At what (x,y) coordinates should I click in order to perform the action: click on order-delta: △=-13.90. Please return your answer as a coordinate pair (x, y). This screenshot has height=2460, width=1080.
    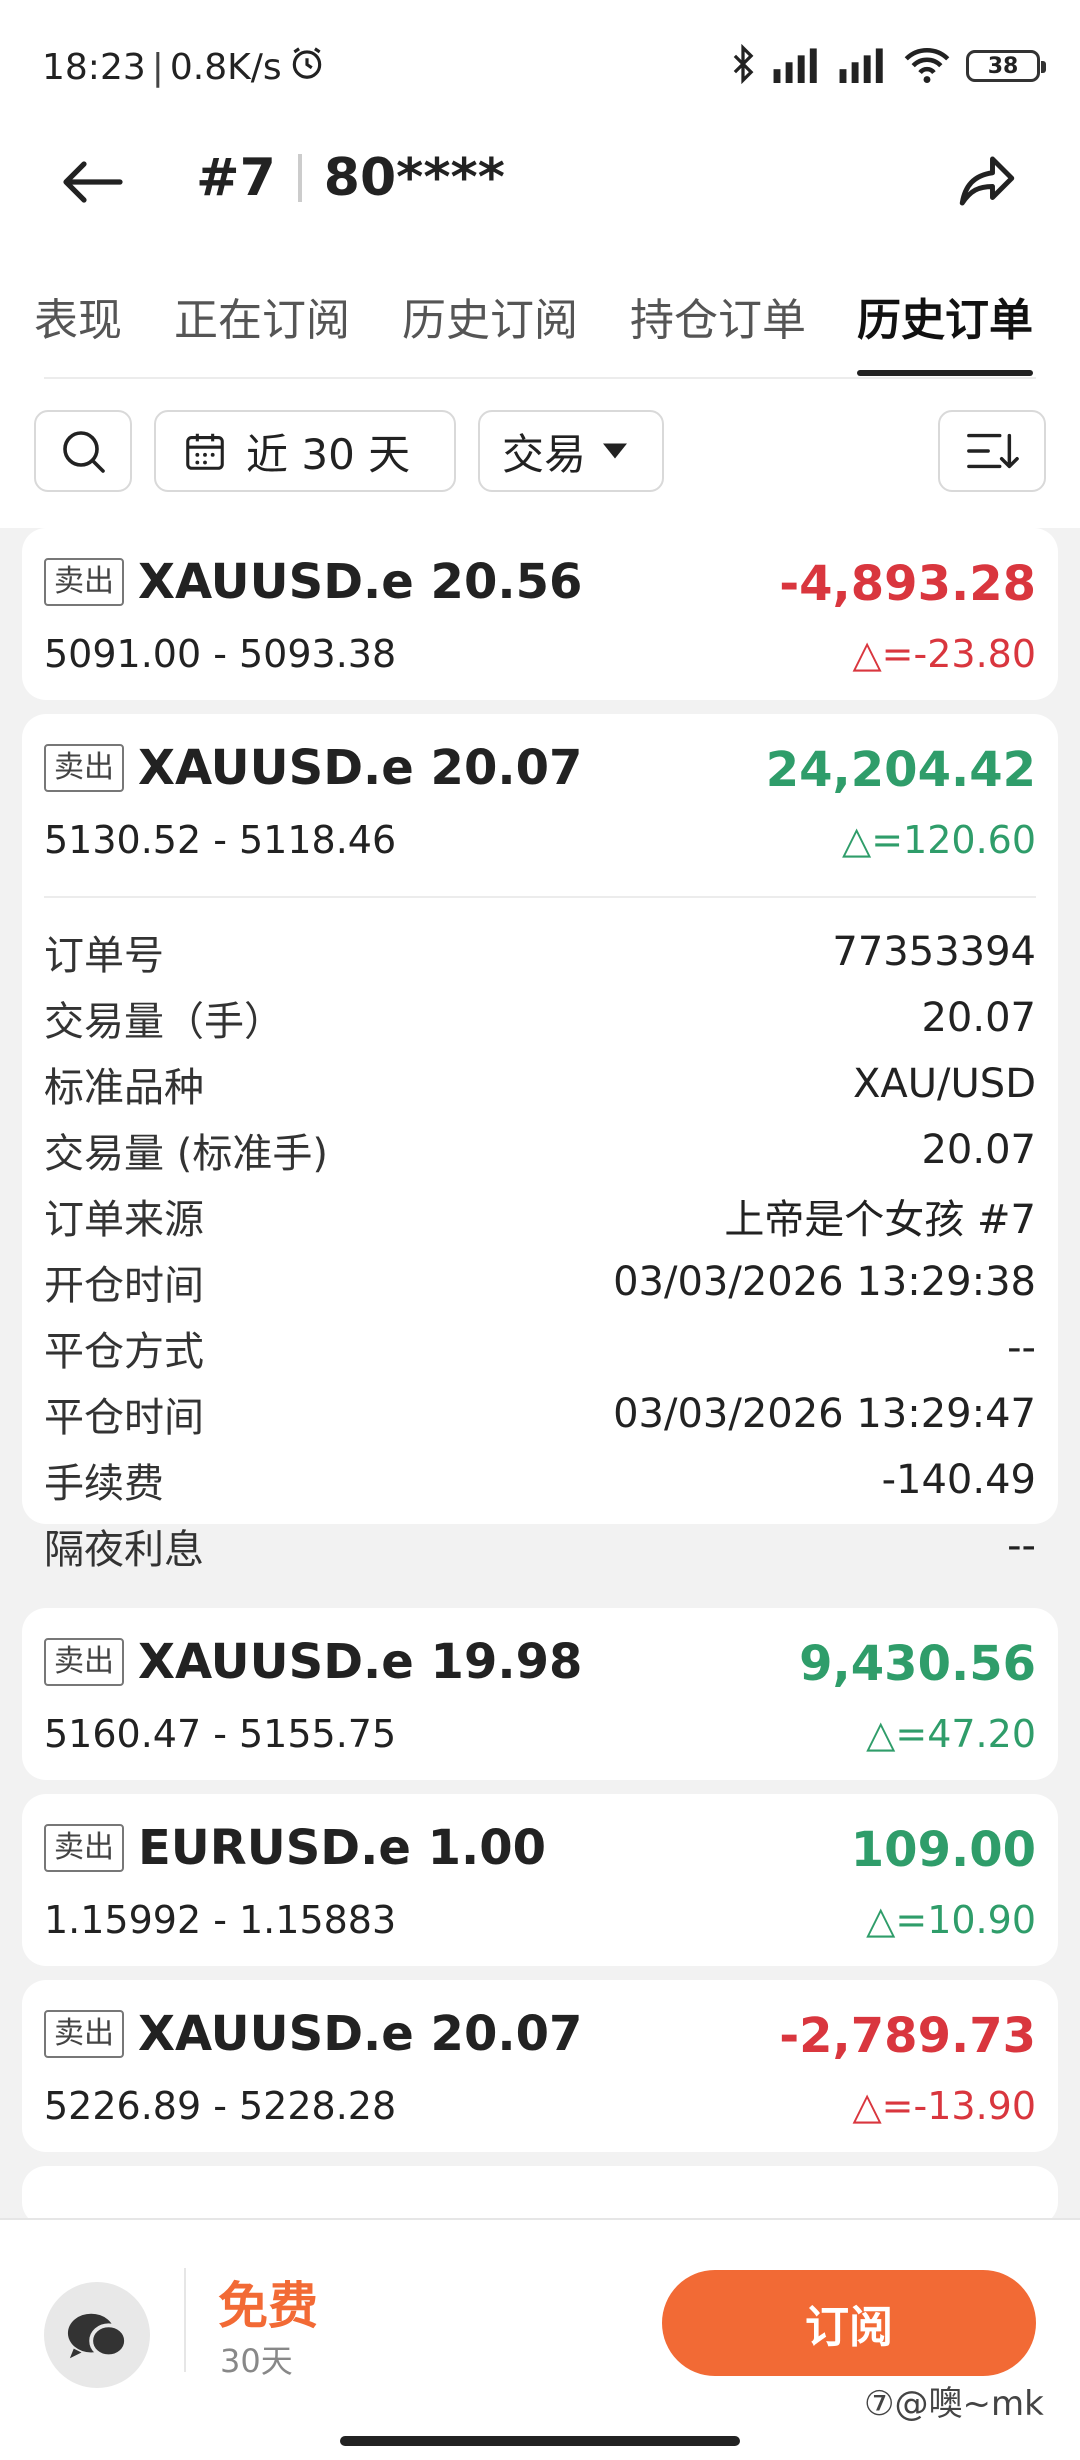
    Looking at the image, I should click on (944, 2106).